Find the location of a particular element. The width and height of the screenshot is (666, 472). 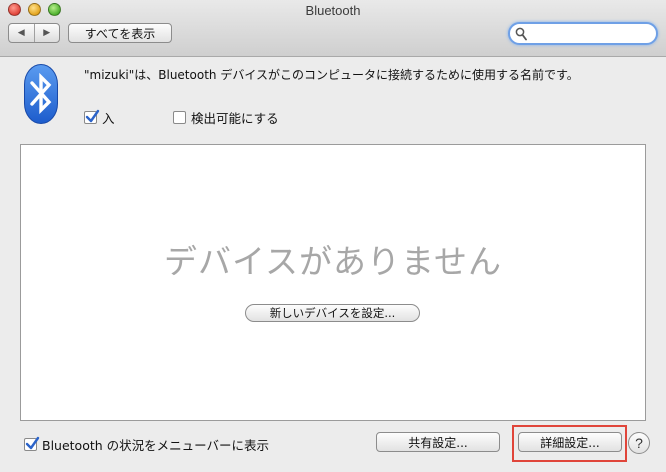

discoverable-checkbox: 検出可能にする is located at coordinates (226, 117).